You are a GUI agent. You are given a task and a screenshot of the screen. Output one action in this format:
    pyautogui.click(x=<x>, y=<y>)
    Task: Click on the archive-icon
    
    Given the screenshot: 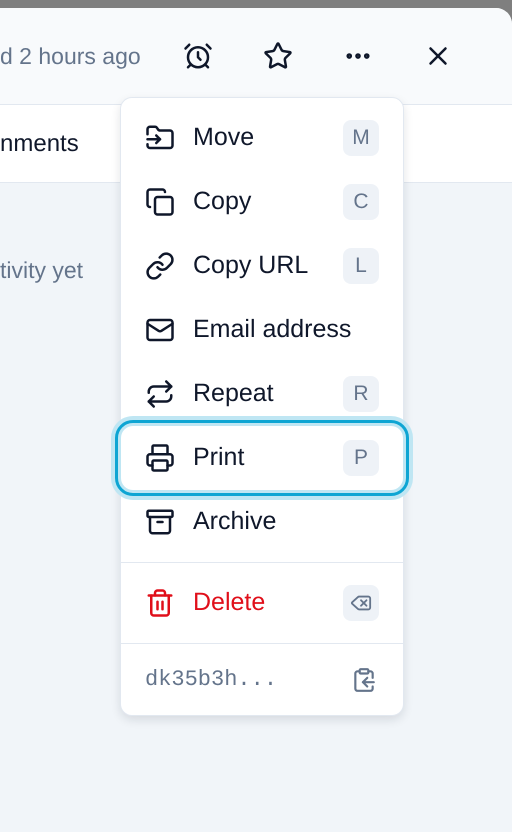 What is the action you would take?
    pyautogui.click(x=160, y=522)
    